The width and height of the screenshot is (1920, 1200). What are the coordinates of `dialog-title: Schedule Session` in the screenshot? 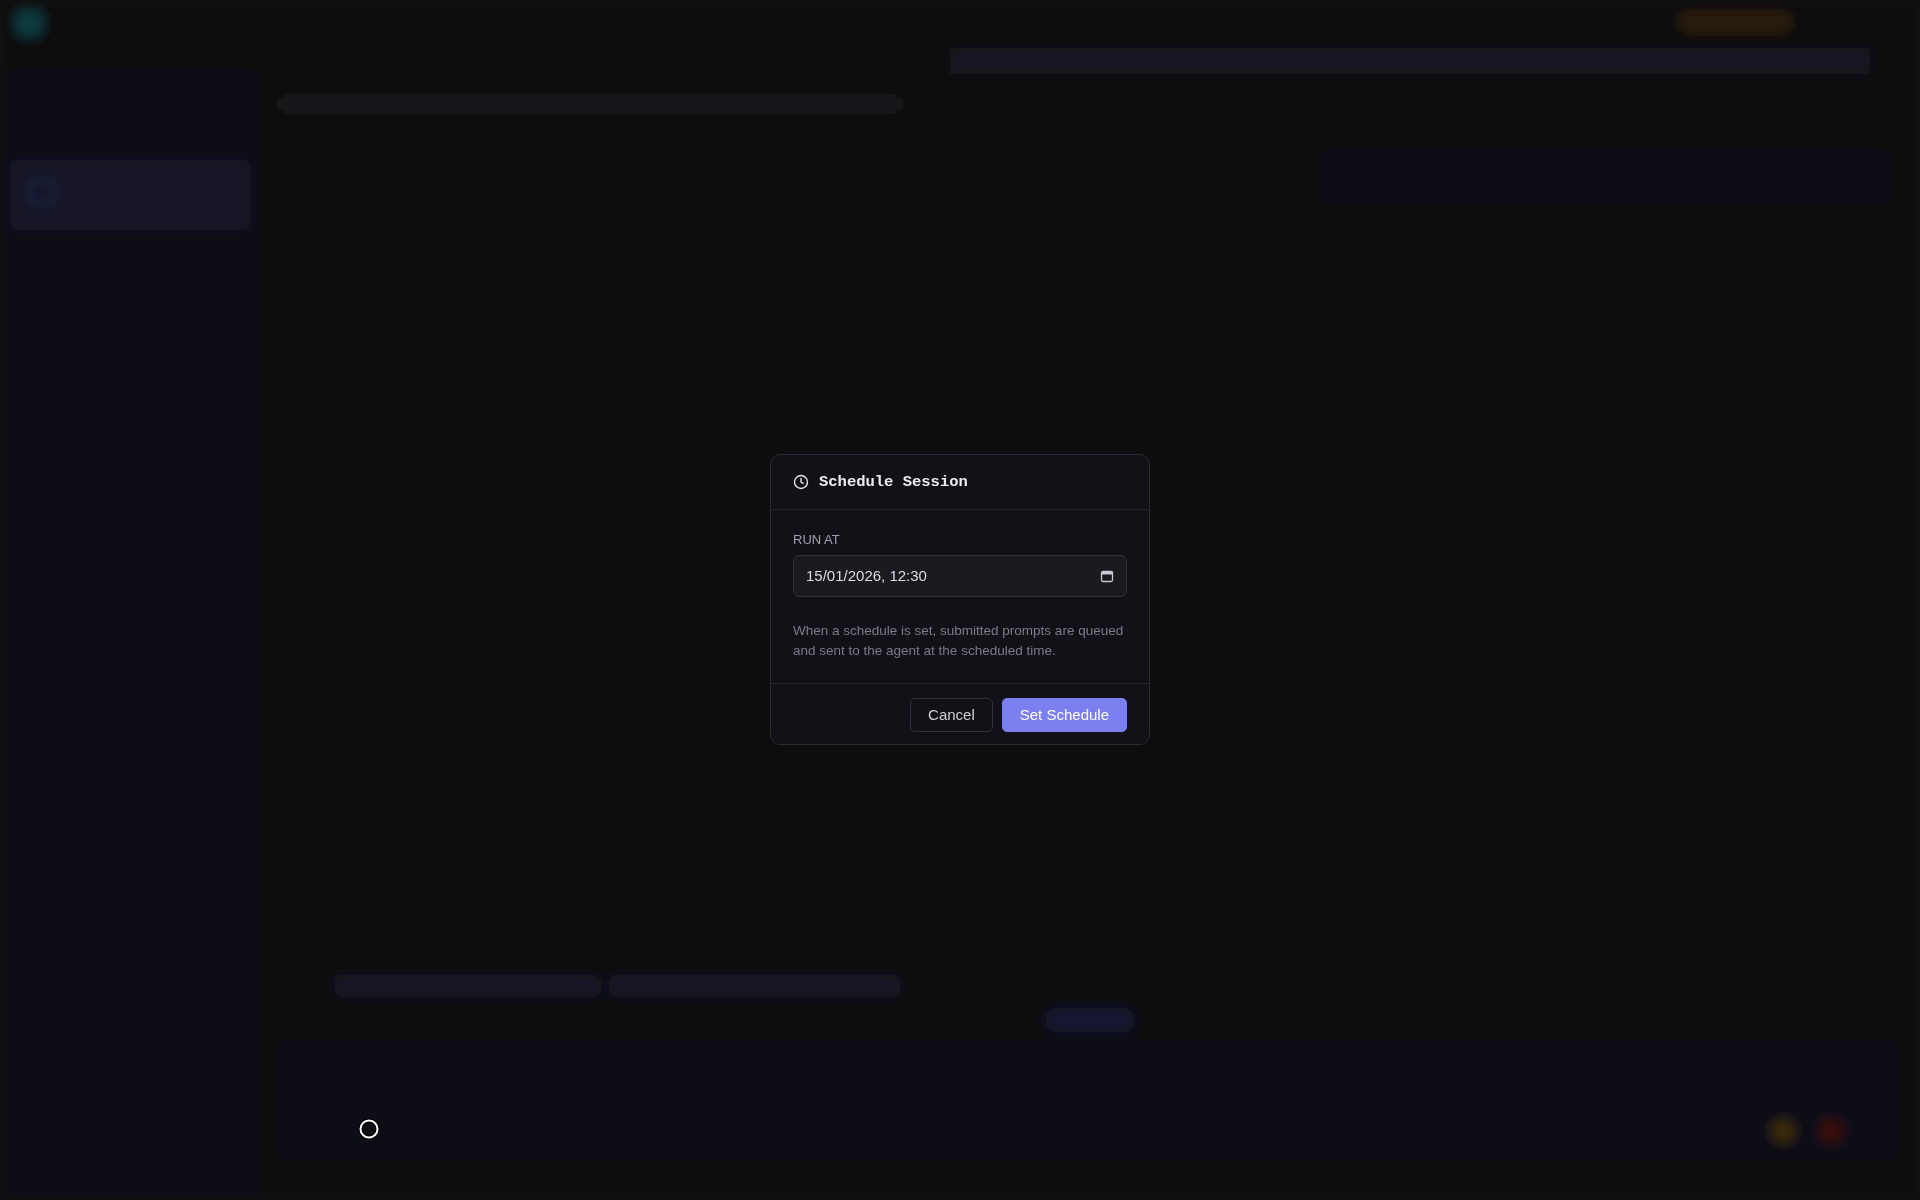 It's located at (893, 481).